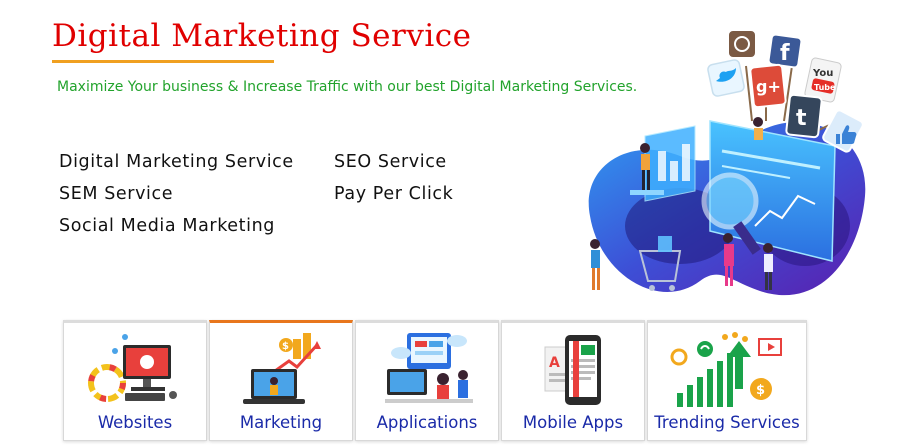 The width and height of the screenshot is (914, 446). I want to click on google-plus-icon: g+, so click(768, 86).